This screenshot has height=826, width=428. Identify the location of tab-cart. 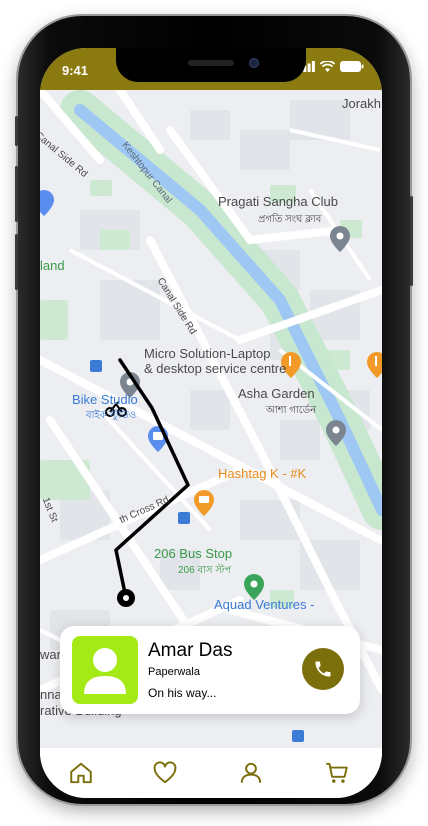
(337, 773).